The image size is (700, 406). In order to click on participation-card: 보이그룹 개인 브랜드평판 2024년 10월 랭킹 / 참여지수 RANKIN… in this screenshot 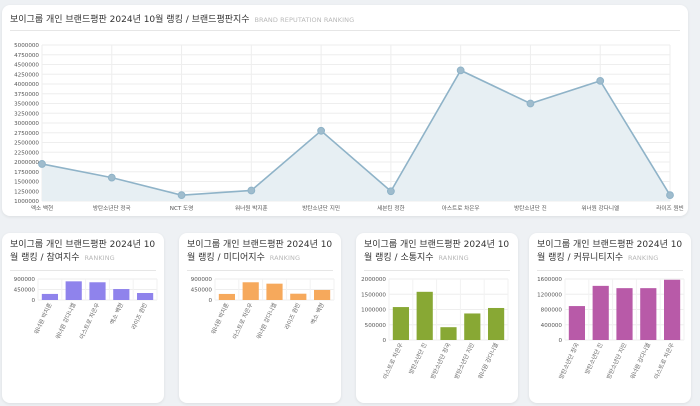, I will do `click(83, 318)`.